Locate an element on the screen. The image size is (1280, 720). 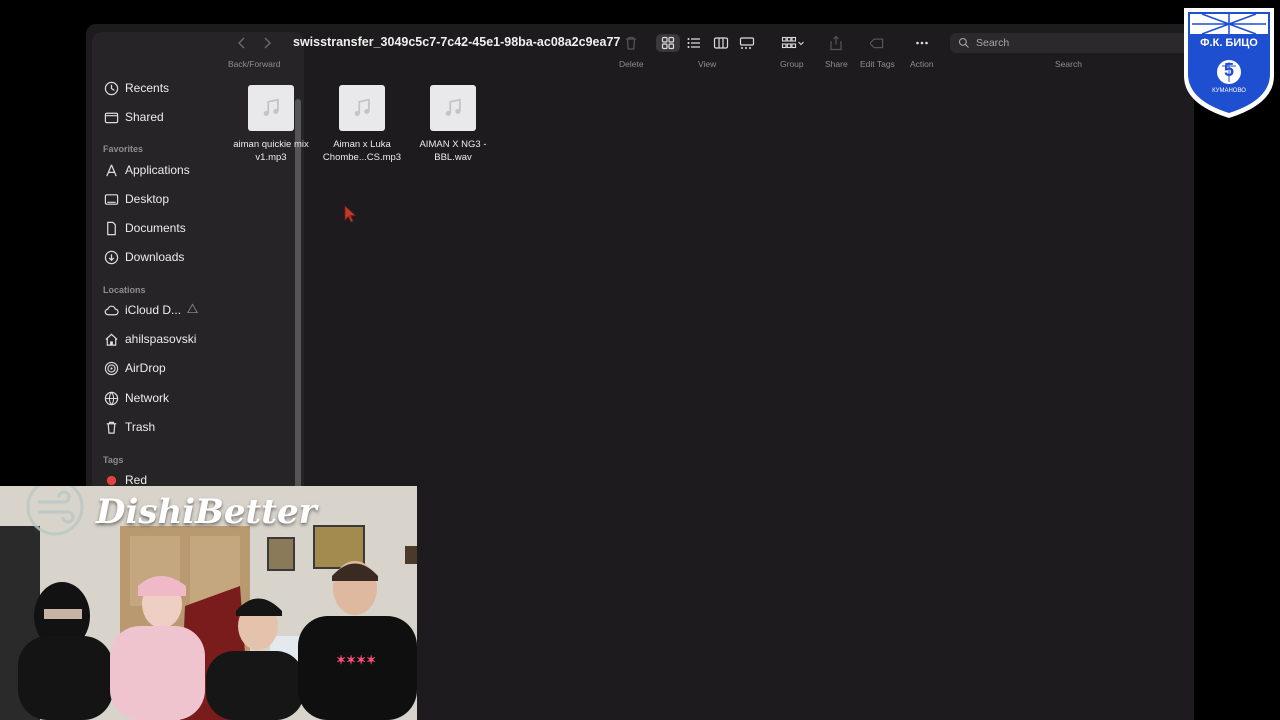
sidebar-item-desktop: Desktop is located at coordinates (193, 199).